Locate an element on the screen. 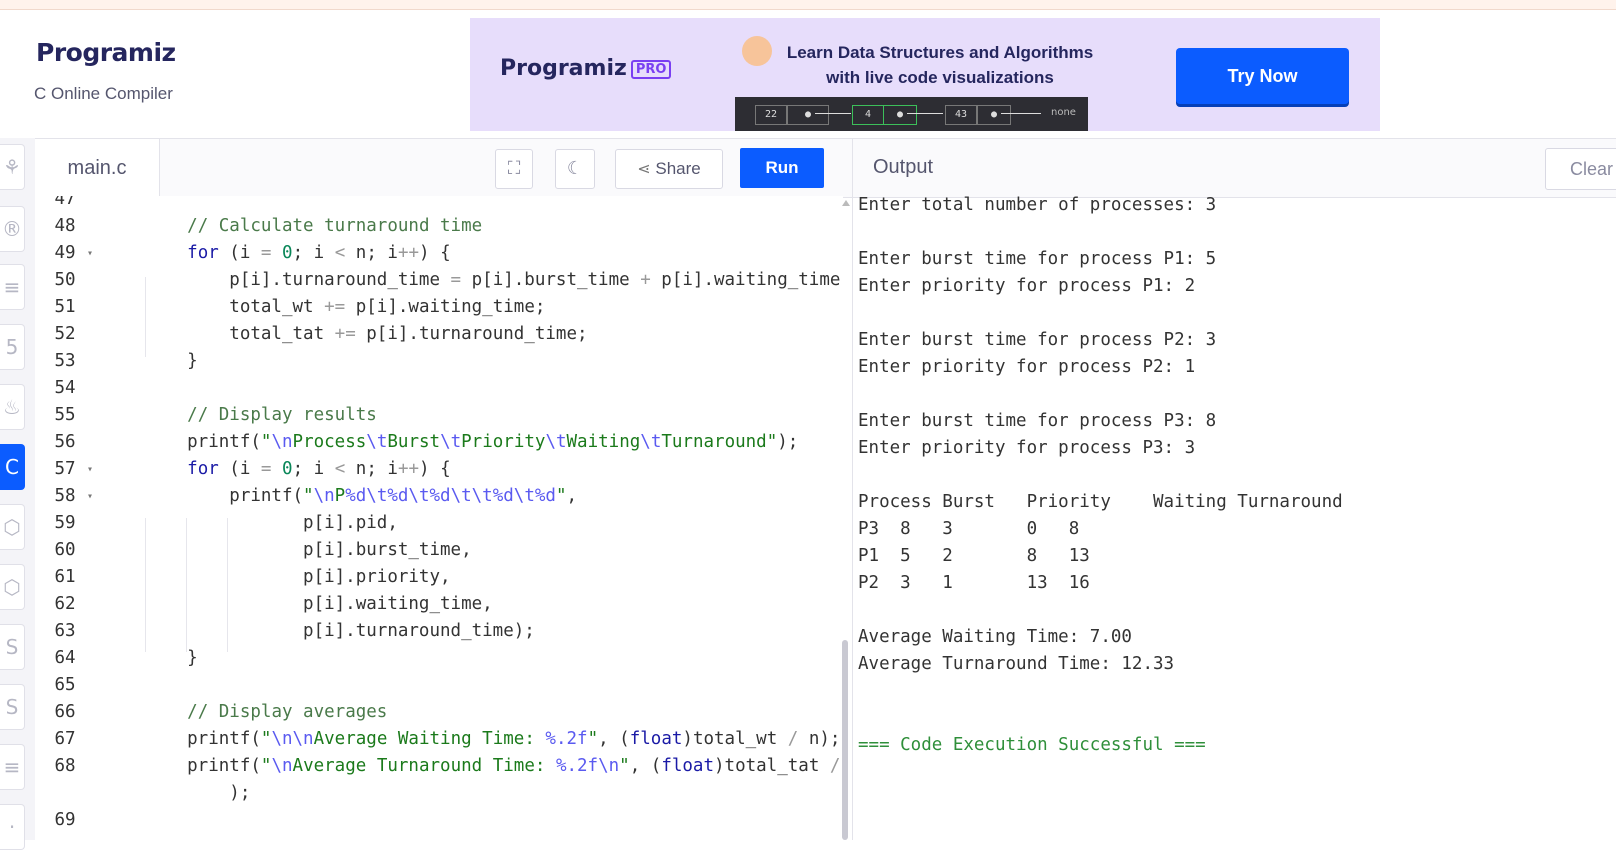 The width and height of the screenshot is (1616, 850). line-number: 67 is located at coordinates (65, 739).